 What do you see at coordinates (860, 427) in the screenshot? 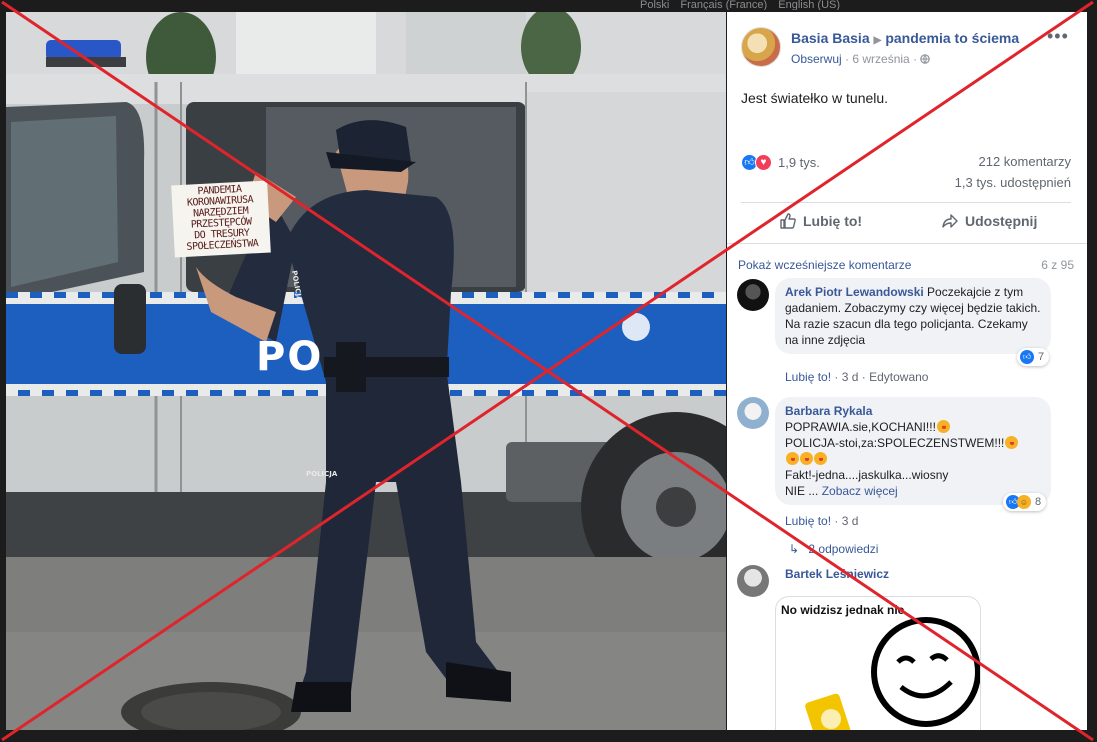
I see `comment-text: POPRAWIA.sie,KOCHANI!!!` at bounding box center [860, 427].